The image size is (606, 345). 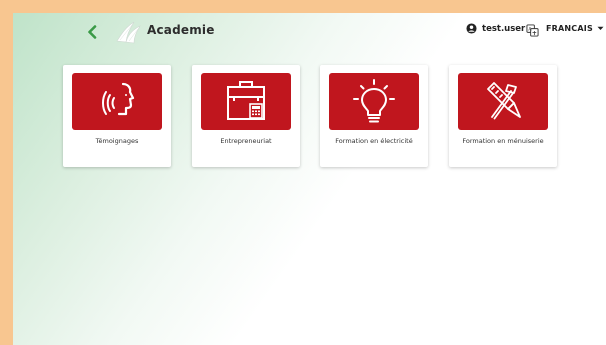 What do you see at coordinates (504, 28) in the screenshot?
I see `user-name: test.user` at bounding box center [504, 28].